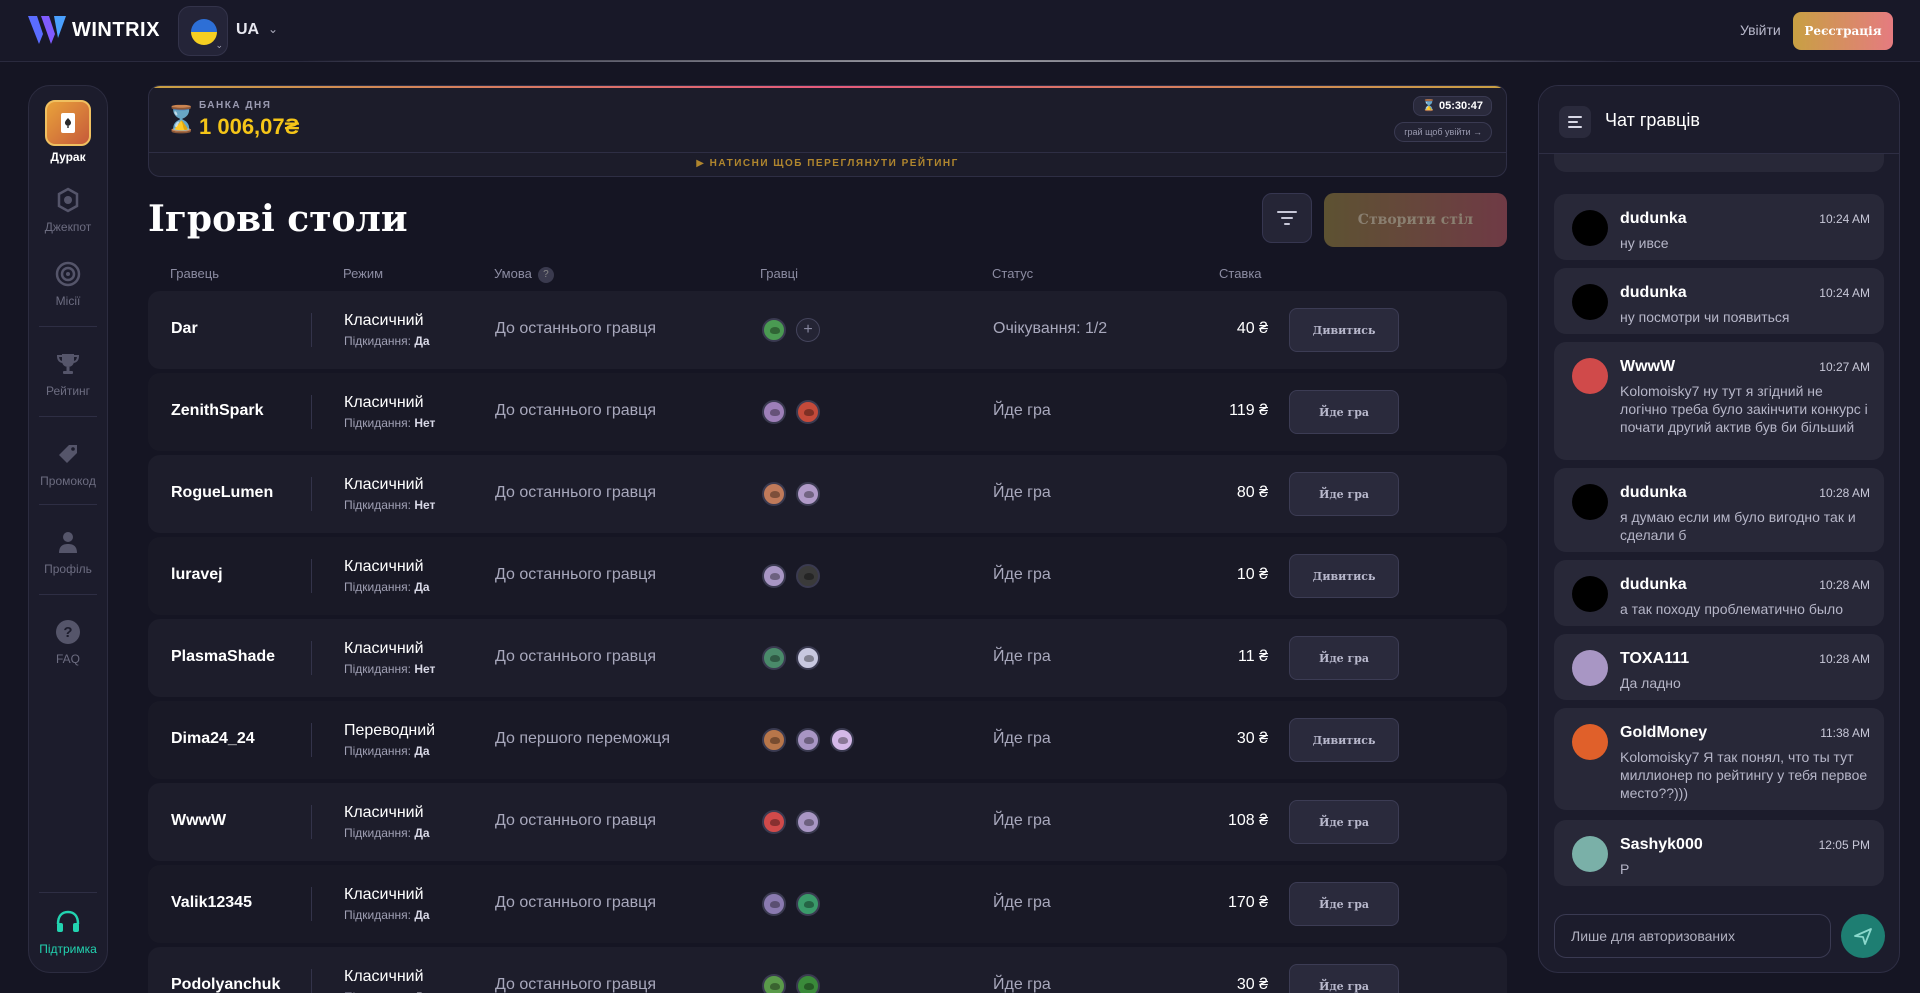 The width and height of the screenshot is (1920, 993). I want to click on chat-input, so click(1692, 936).